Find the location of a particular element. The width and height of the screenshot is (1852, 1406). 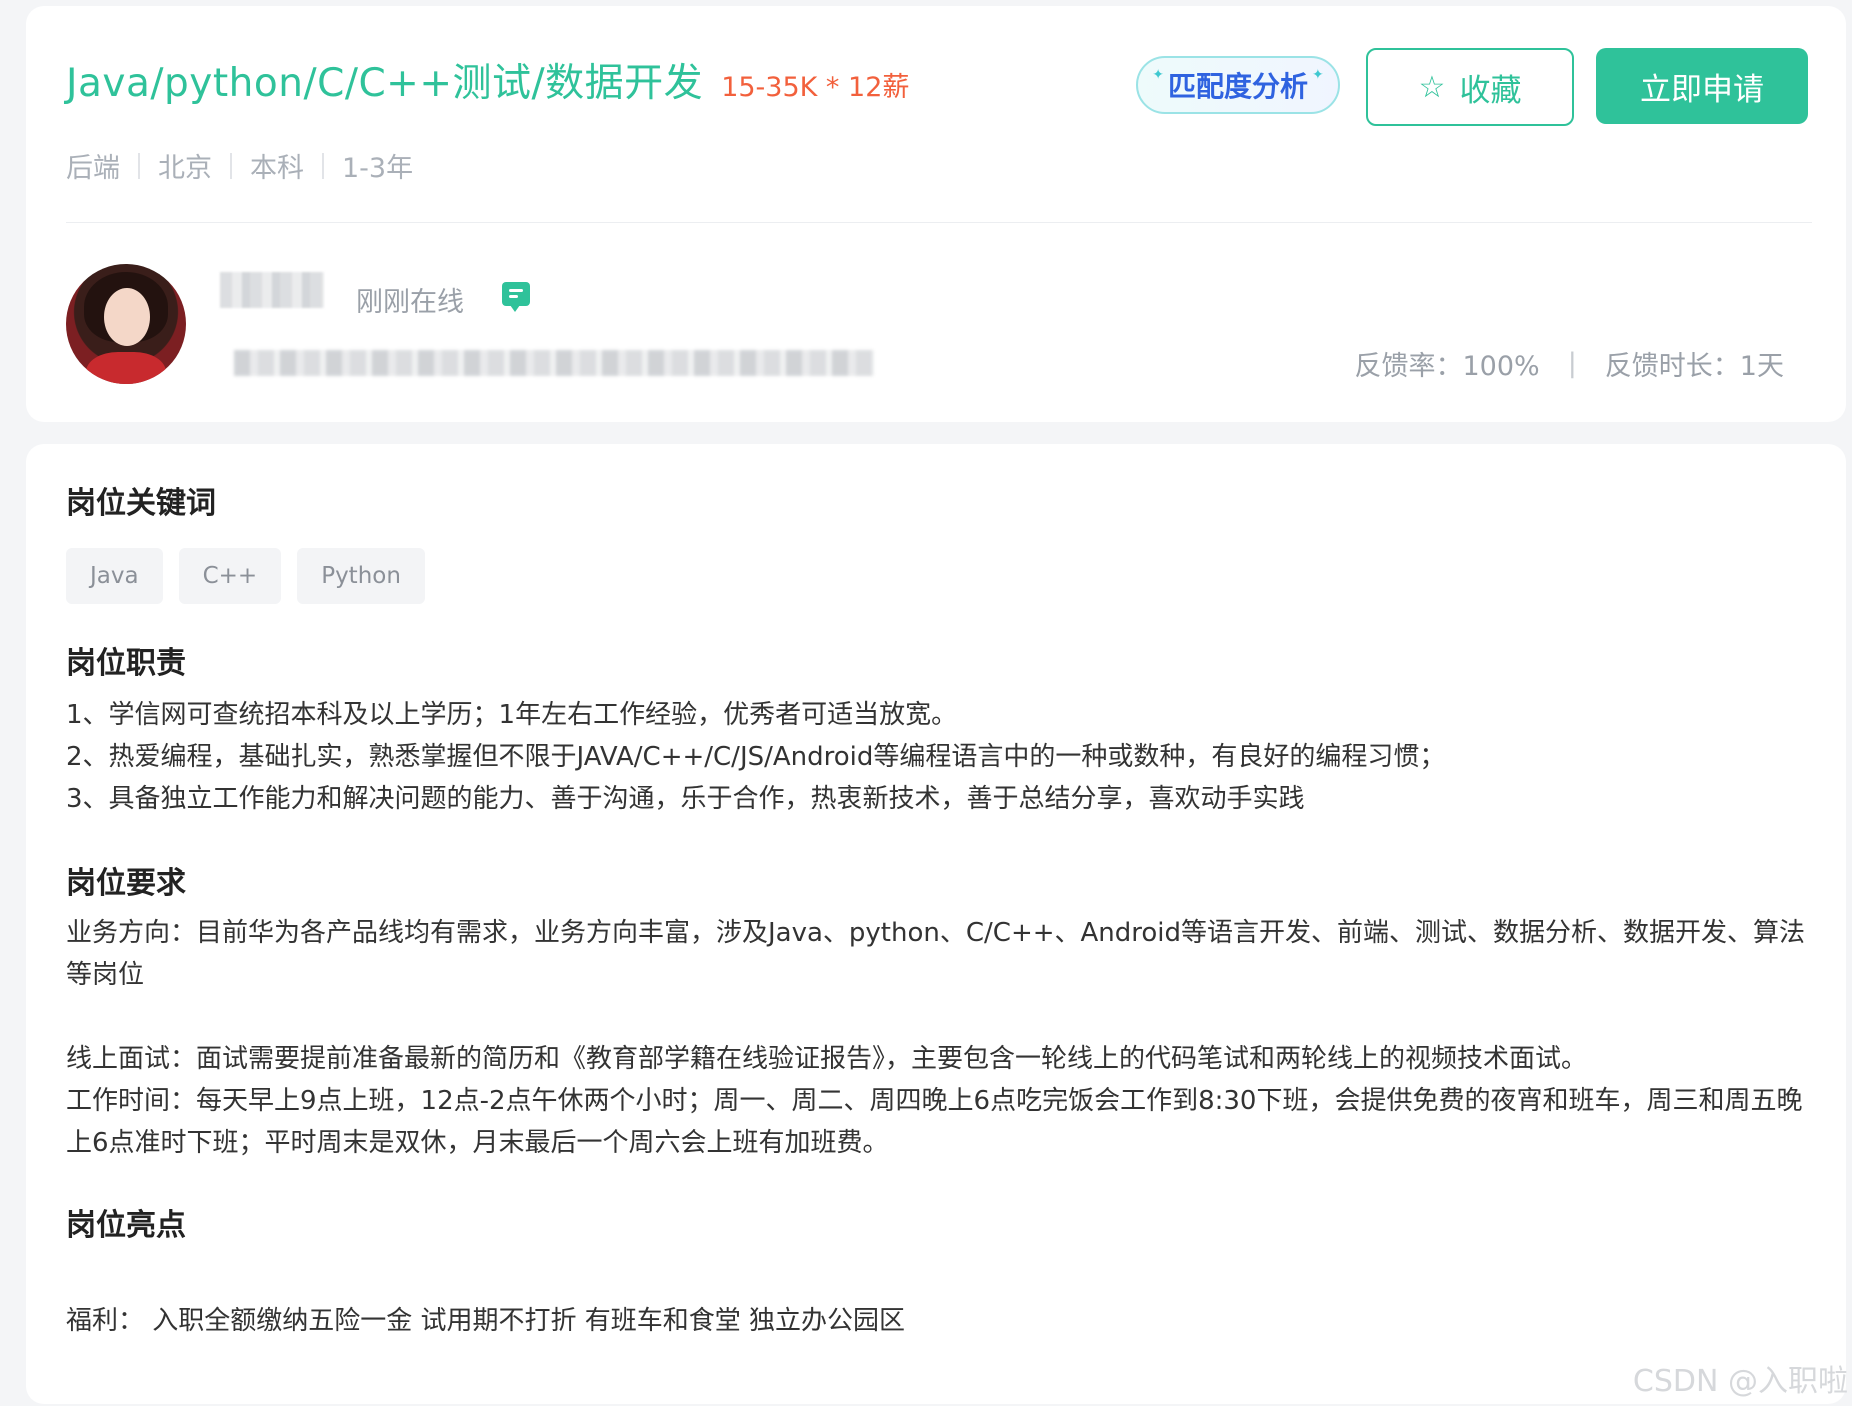

match-analysis-label: 匹配度分析 is located at coordinates (1237, 86).